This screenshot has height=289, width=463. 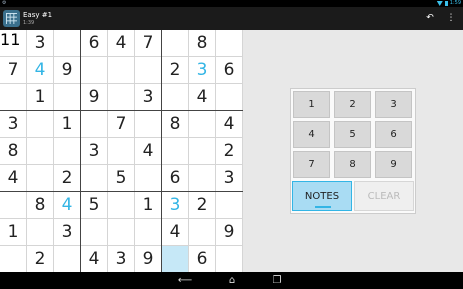 What do you see at coordinates (185, 280) in the screenshot?
I see `back-icon: ⟵` at bounding box center [185, 280].